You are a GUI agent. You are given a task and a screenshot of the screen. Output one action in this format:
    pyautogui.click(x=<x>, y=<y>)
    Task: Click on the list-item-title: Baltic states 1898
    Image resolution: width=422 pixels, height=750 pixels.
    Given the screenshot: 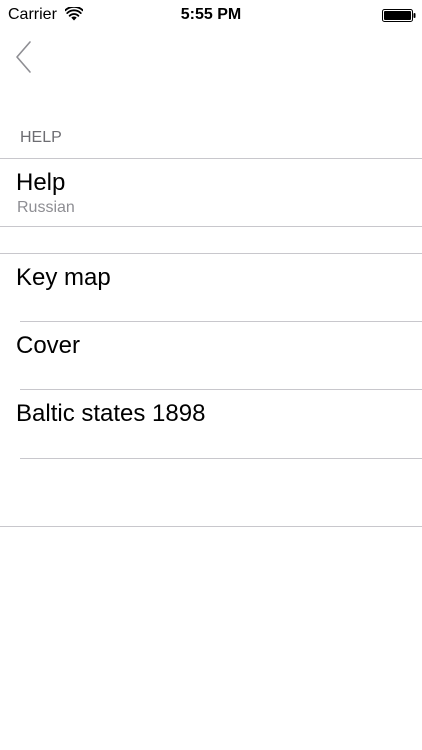 What is the action you would take?
    pyautogui.click(x=111, y=413)
    